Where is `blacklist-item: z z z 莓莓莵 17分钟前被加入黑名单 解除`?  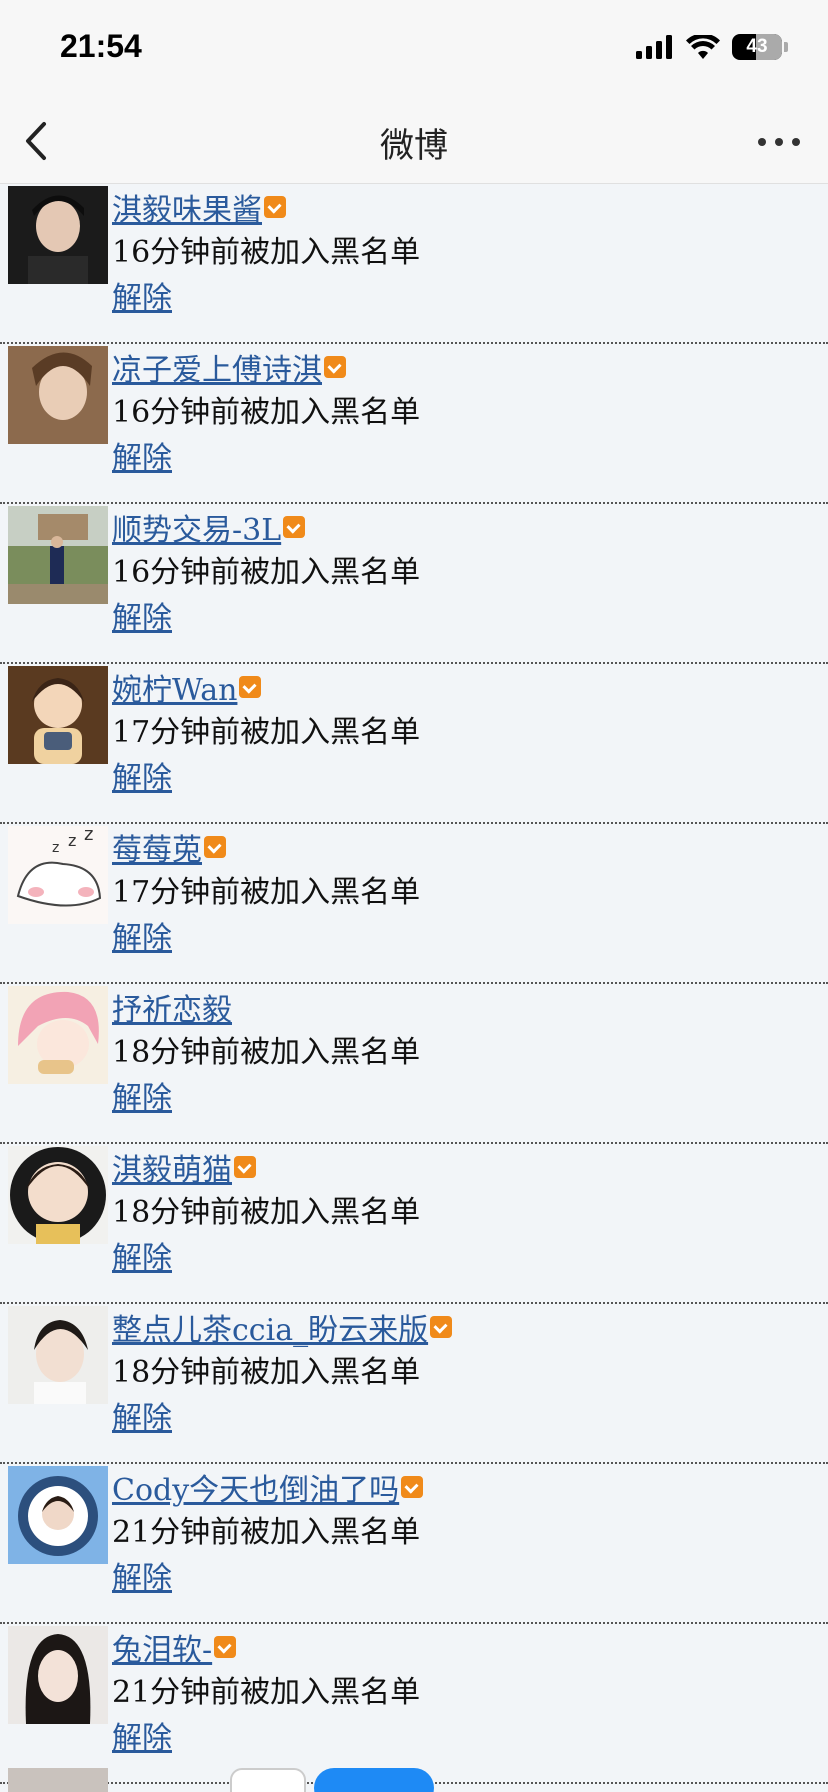
blacklist-item: z z z 莓莓莵 17分钟前被加入黑名单 解除 is located at coordinates (414, 904).